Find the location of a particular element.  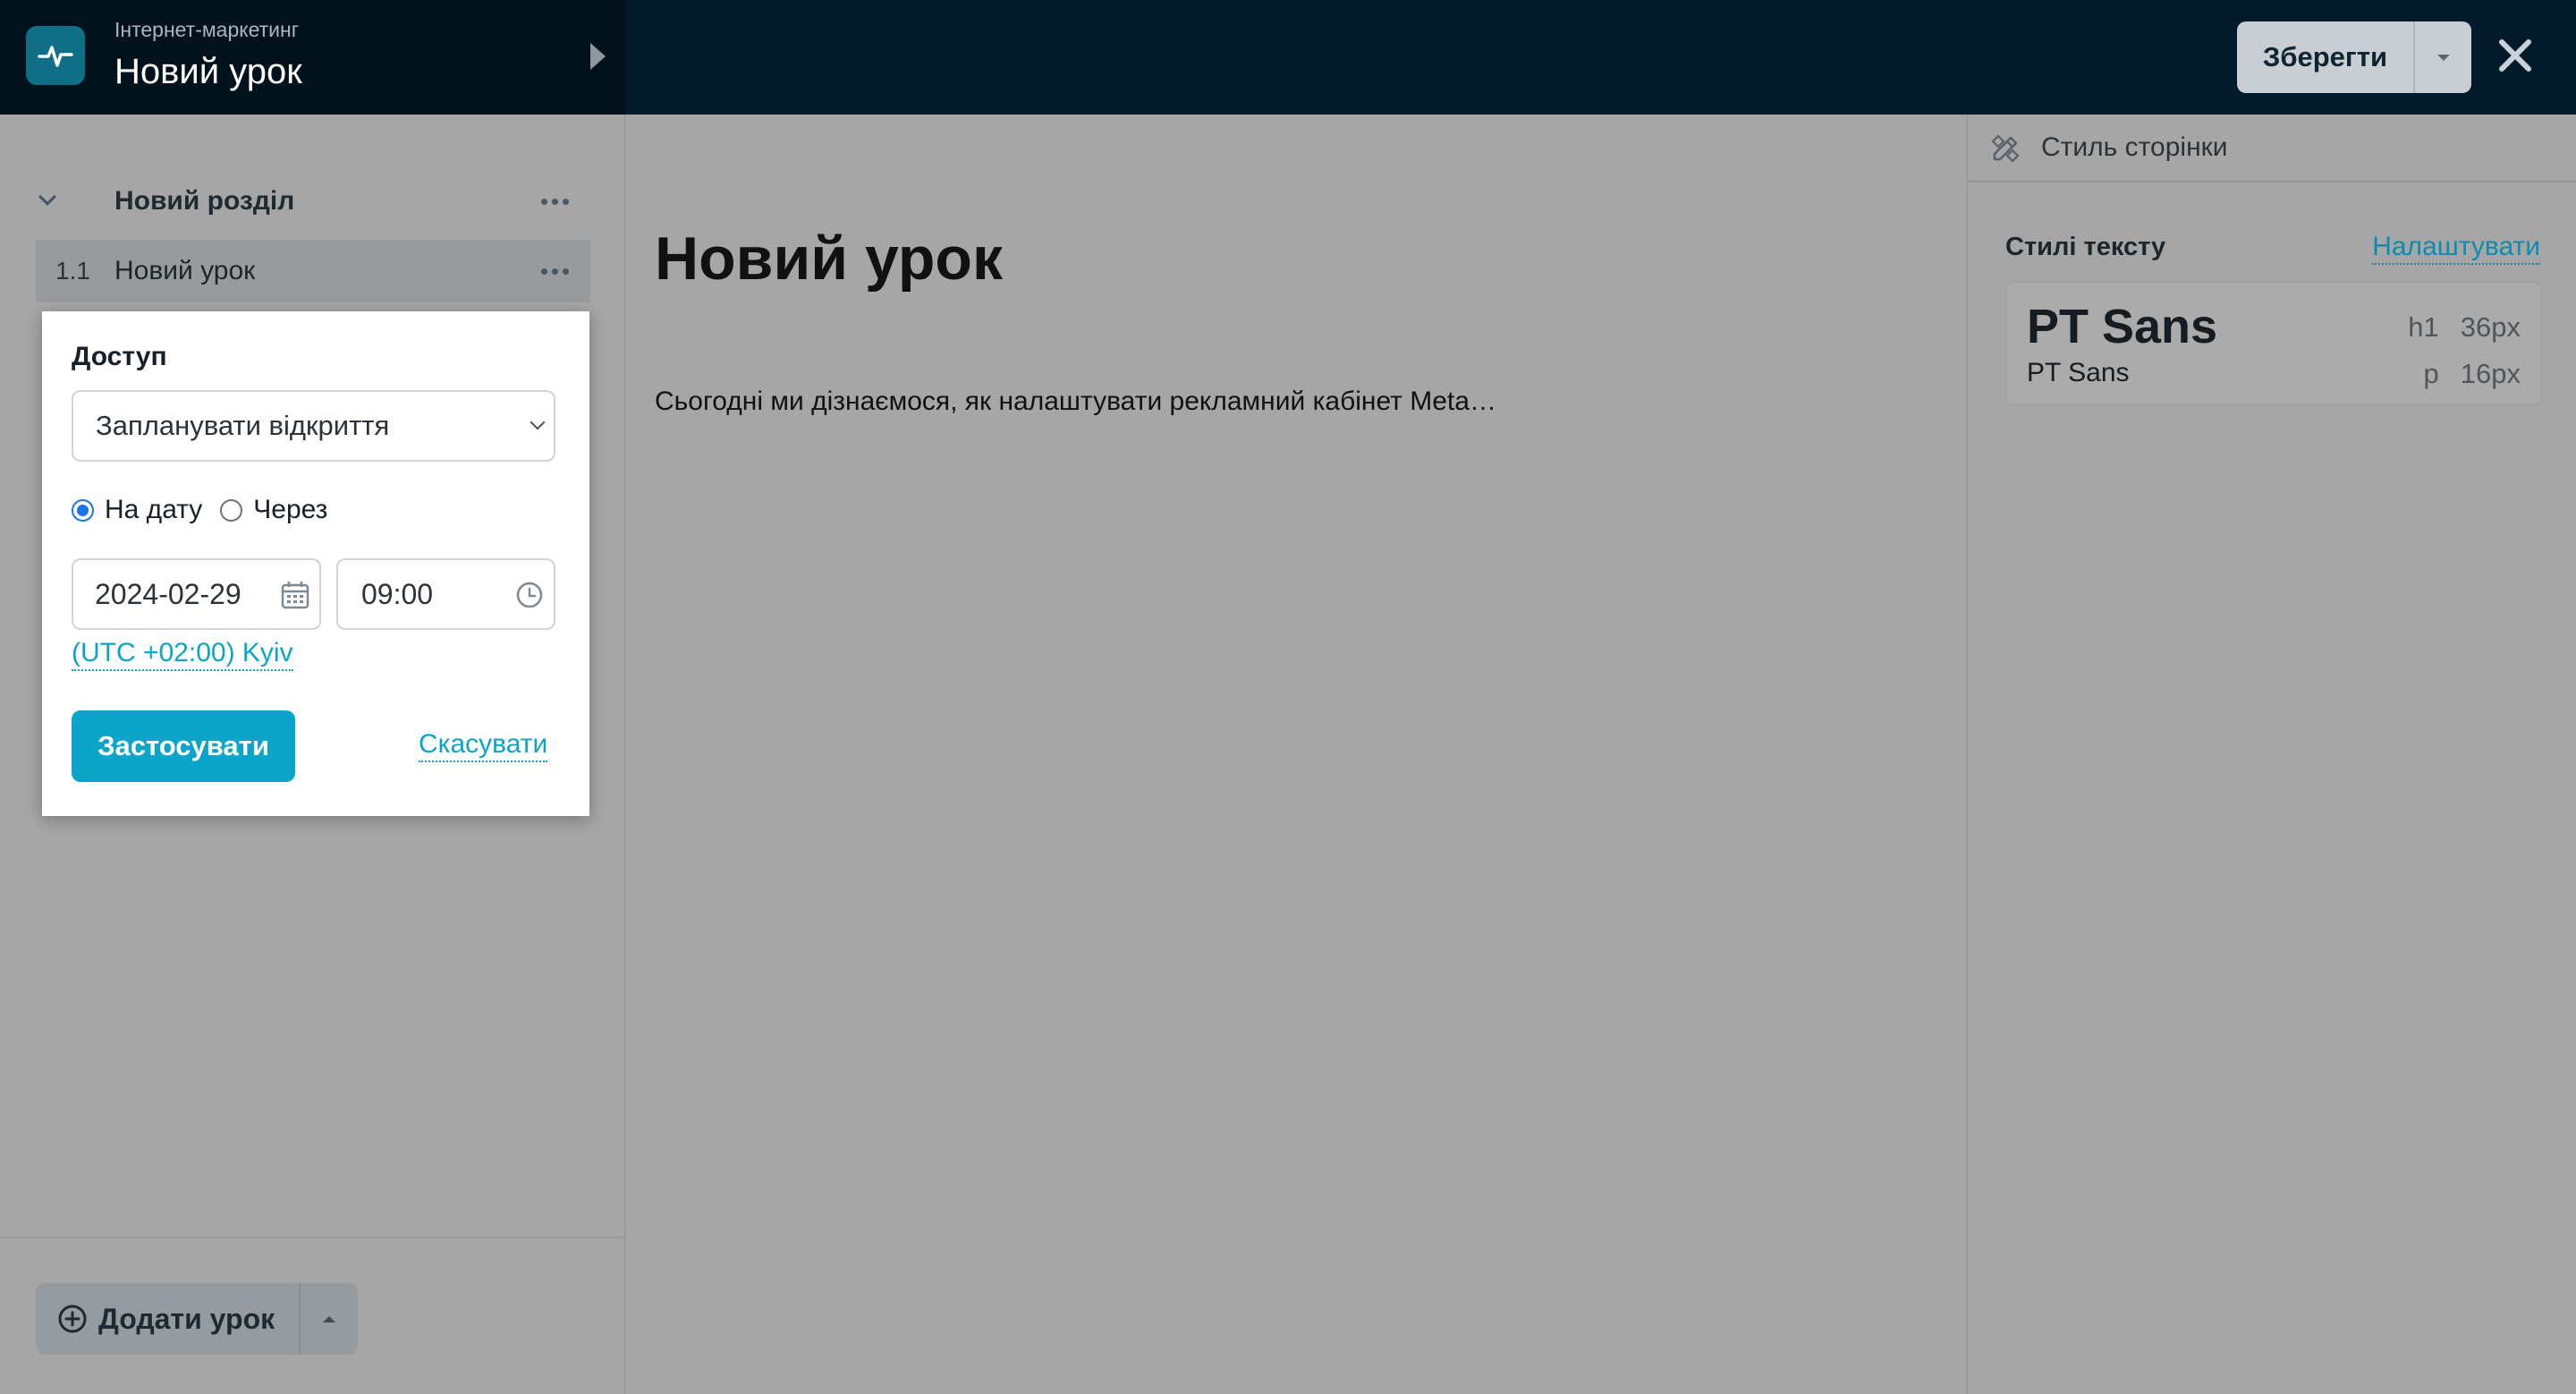

paragraph-font-size: p 16px is located at coordinates (2472, 374).